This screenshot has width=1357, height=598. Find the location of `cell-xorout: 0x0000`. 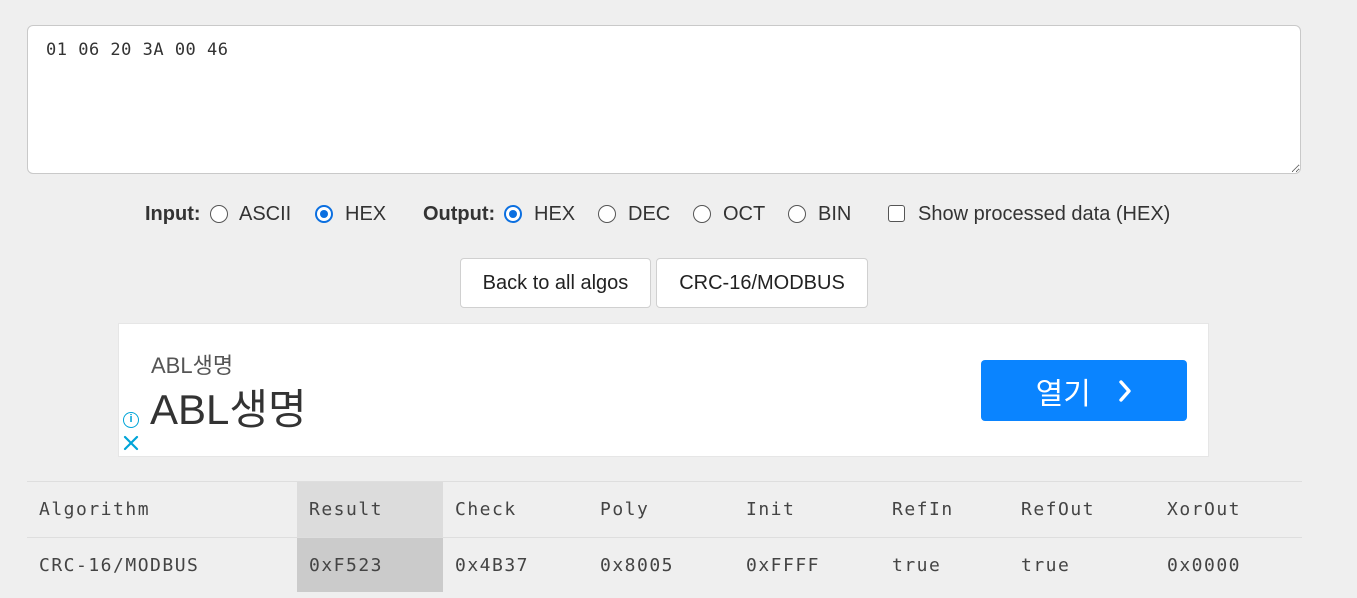

cell-xorout: 0x0000 is located at coordinates (1204, 565).